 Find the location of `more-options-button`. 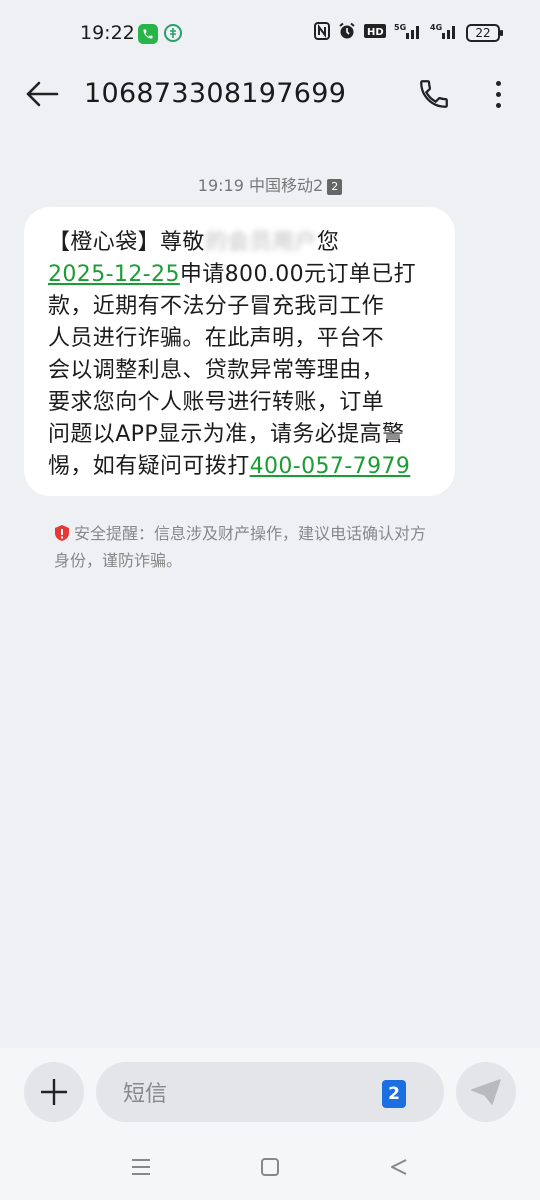

more-options-button is located at coordinates (498, 94).